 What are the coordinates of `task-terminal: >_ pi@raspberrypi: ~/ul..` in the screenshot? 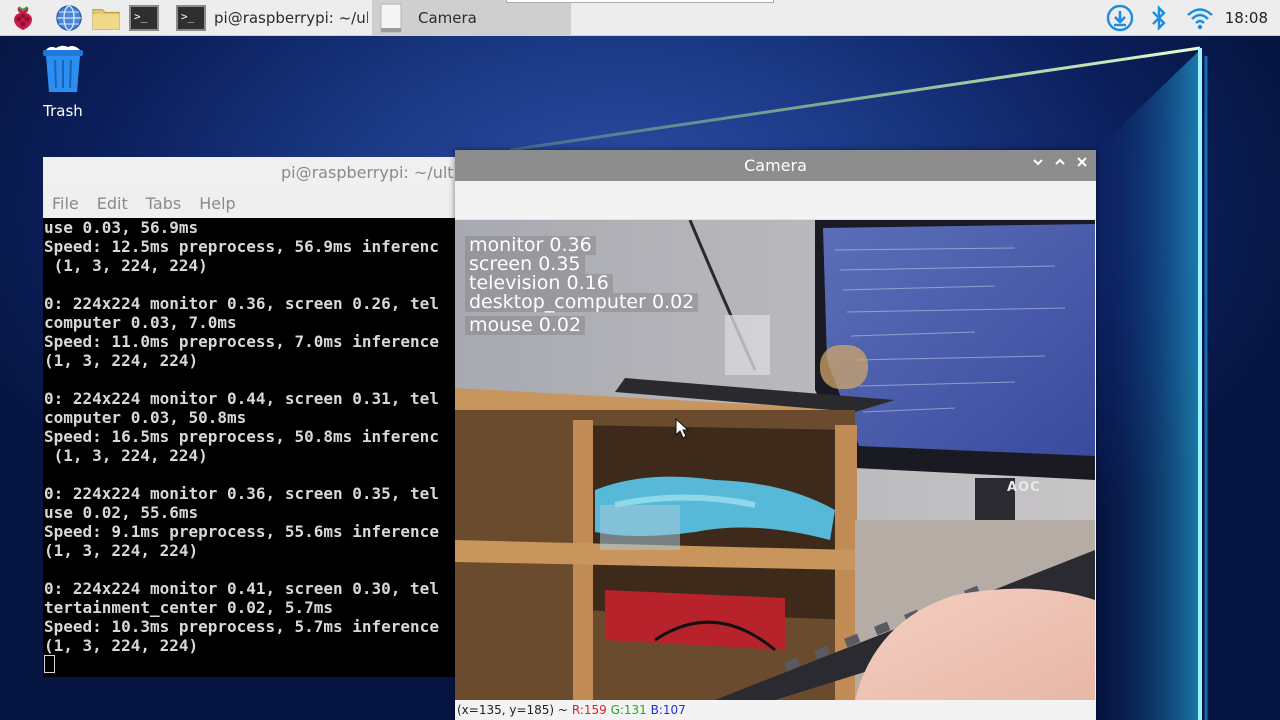 It's located at (269, 18).